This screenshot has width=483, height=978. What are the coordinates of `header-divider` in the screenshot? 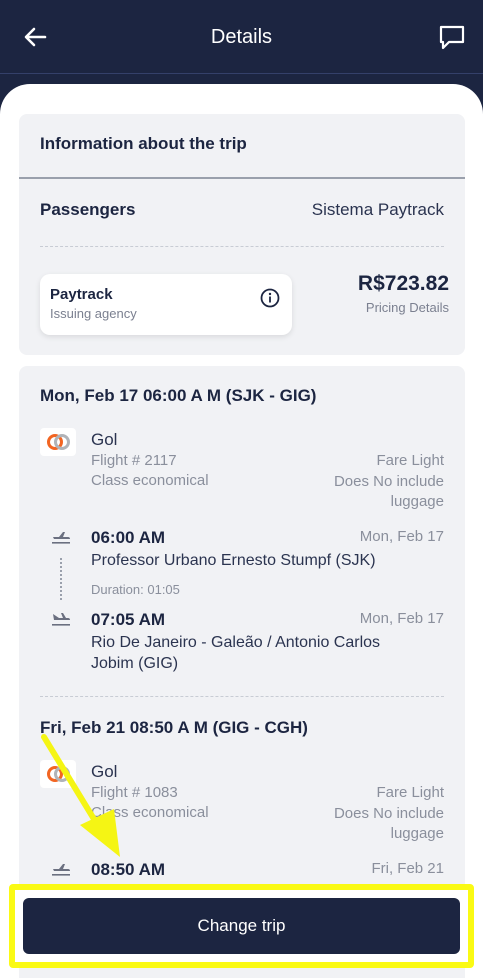 It's located at (241, 73).